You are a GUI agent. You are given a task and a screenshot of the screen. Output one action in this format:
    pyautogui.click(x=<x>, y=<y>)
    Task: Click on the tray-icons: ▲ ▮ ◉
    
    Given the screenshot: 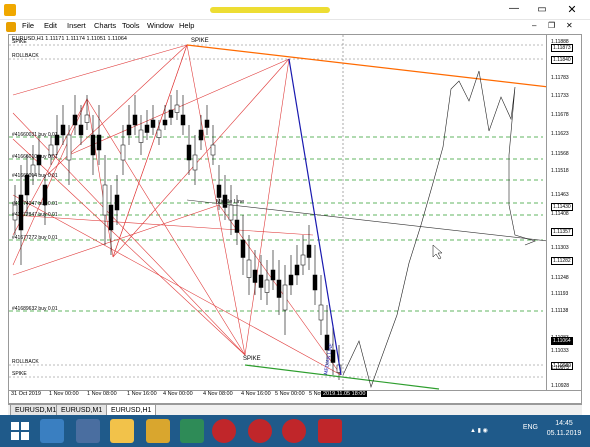 What is the action you would take?
    pyautogui.click(x=485, y=431)
    